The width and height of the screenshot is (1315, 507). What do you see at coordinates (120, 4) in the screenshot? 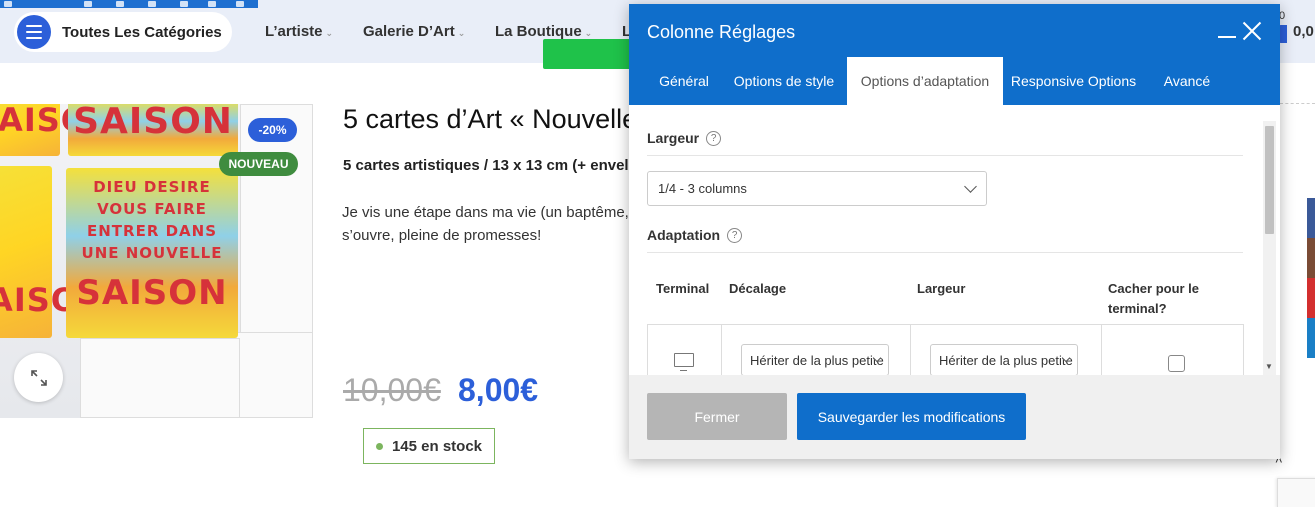
I see `editor-add-icon` at bounding box center [120, 4].